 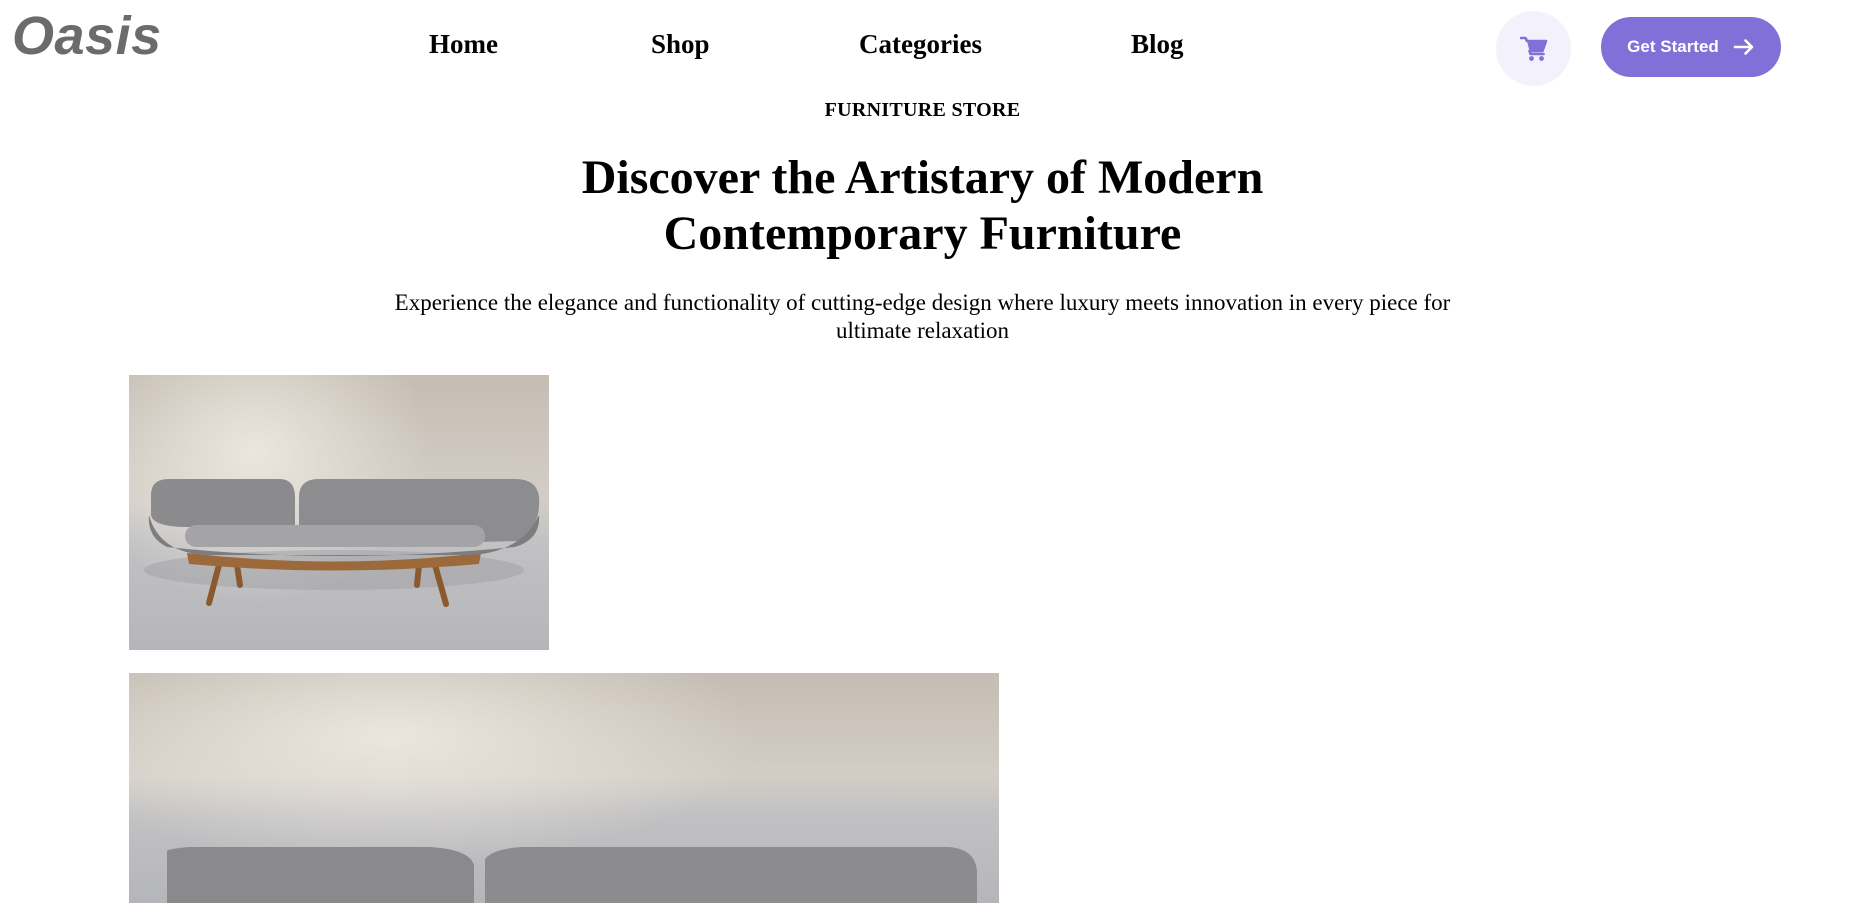 What do you see at coordinates (1743, 47) in the screenshot?
I see `arrow-right-icon` at bounding box center [1743, 47].